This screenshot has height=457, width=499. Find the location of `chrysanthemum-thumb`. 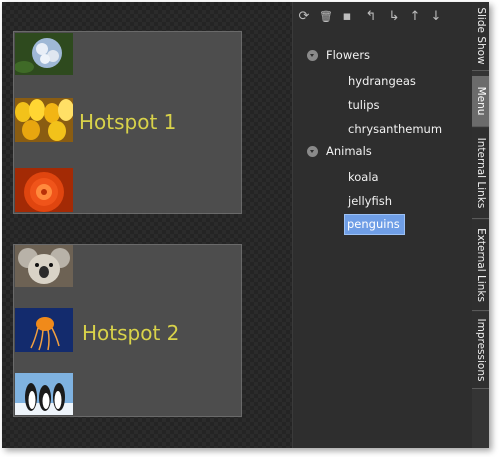

chrysanthemum-thumb is located at coordinates (44, 190).